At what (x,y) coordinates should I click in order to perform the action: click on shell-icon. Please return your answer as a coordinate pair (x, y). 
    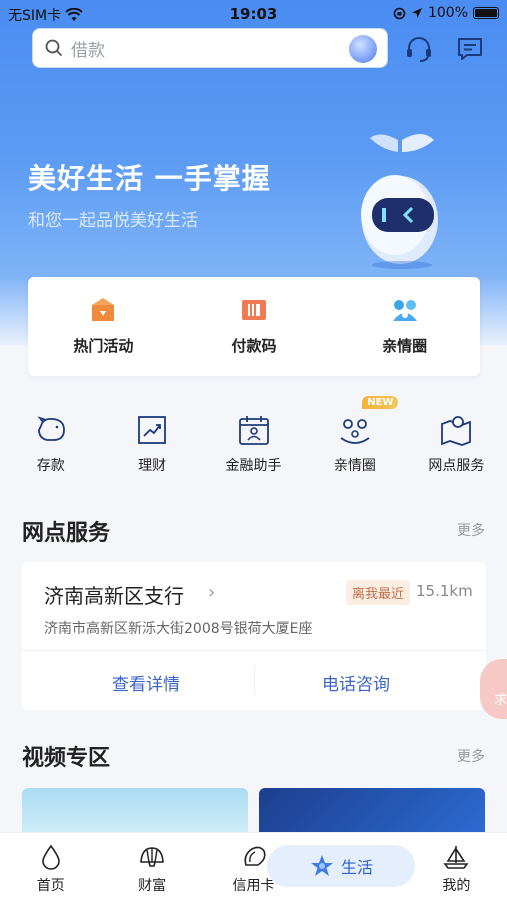
    Looking at the image, I should click on (152, 857).